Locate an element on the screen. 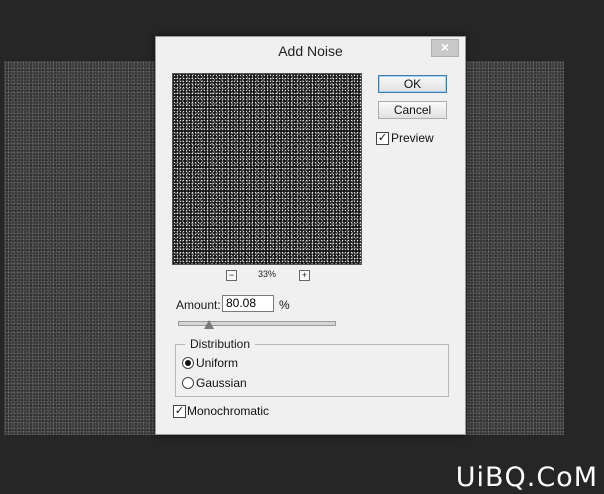 The height and width of the screenshot is (494, 604). preview-checkbox: ✓ is located at coordinates (382, 138).